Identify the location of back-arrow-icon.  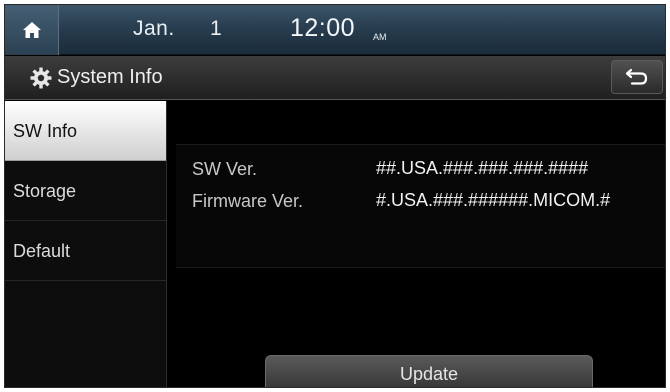
(636, 76).